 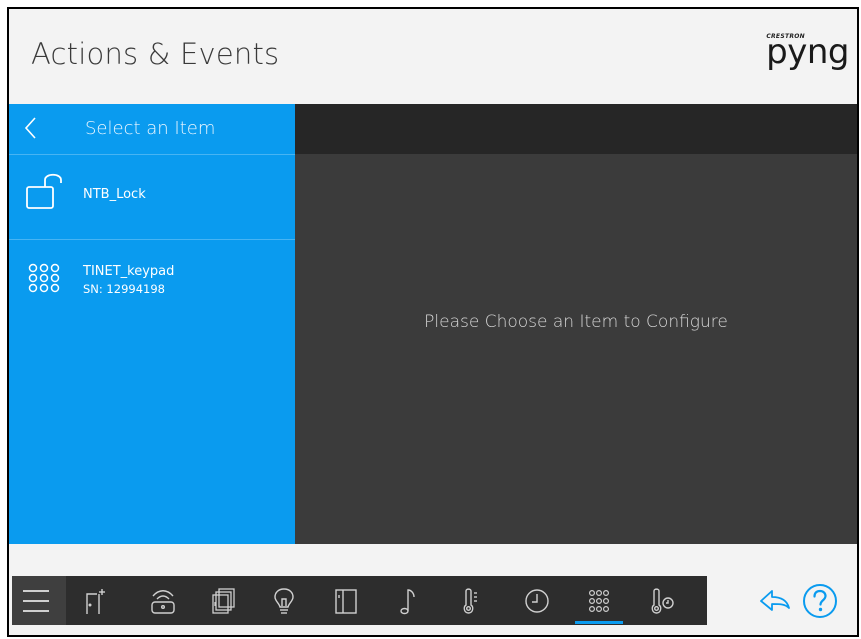 I want to click on music-note-icon, so click(x=408, y=600).